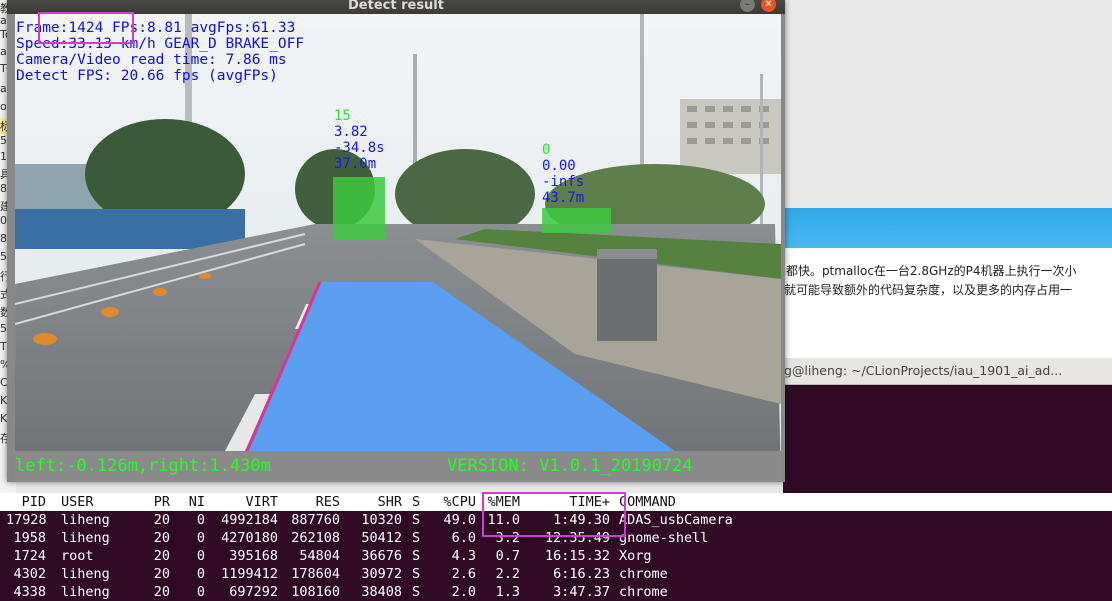 Image resolution: width=1112 pixels, height=601 pixels. What do you see at coordinates (26, 520) in the screenshot?
I see `process-cell-pid: 17928` at bounding box center [26, 520].